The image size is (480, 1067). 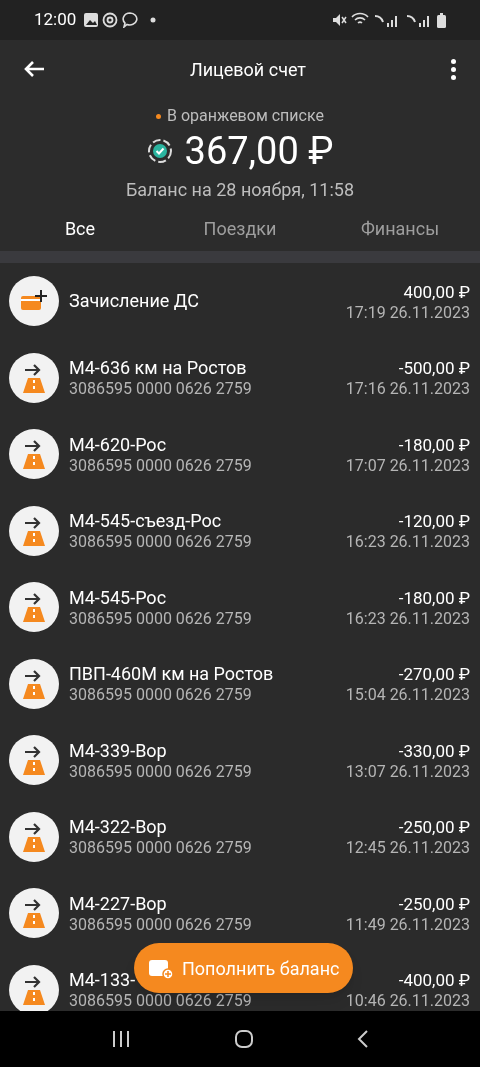 What do you see at coordinates (130, 20) in the screenshot?
I see `chat-bubble-icon` at bounding box center [130, 20].